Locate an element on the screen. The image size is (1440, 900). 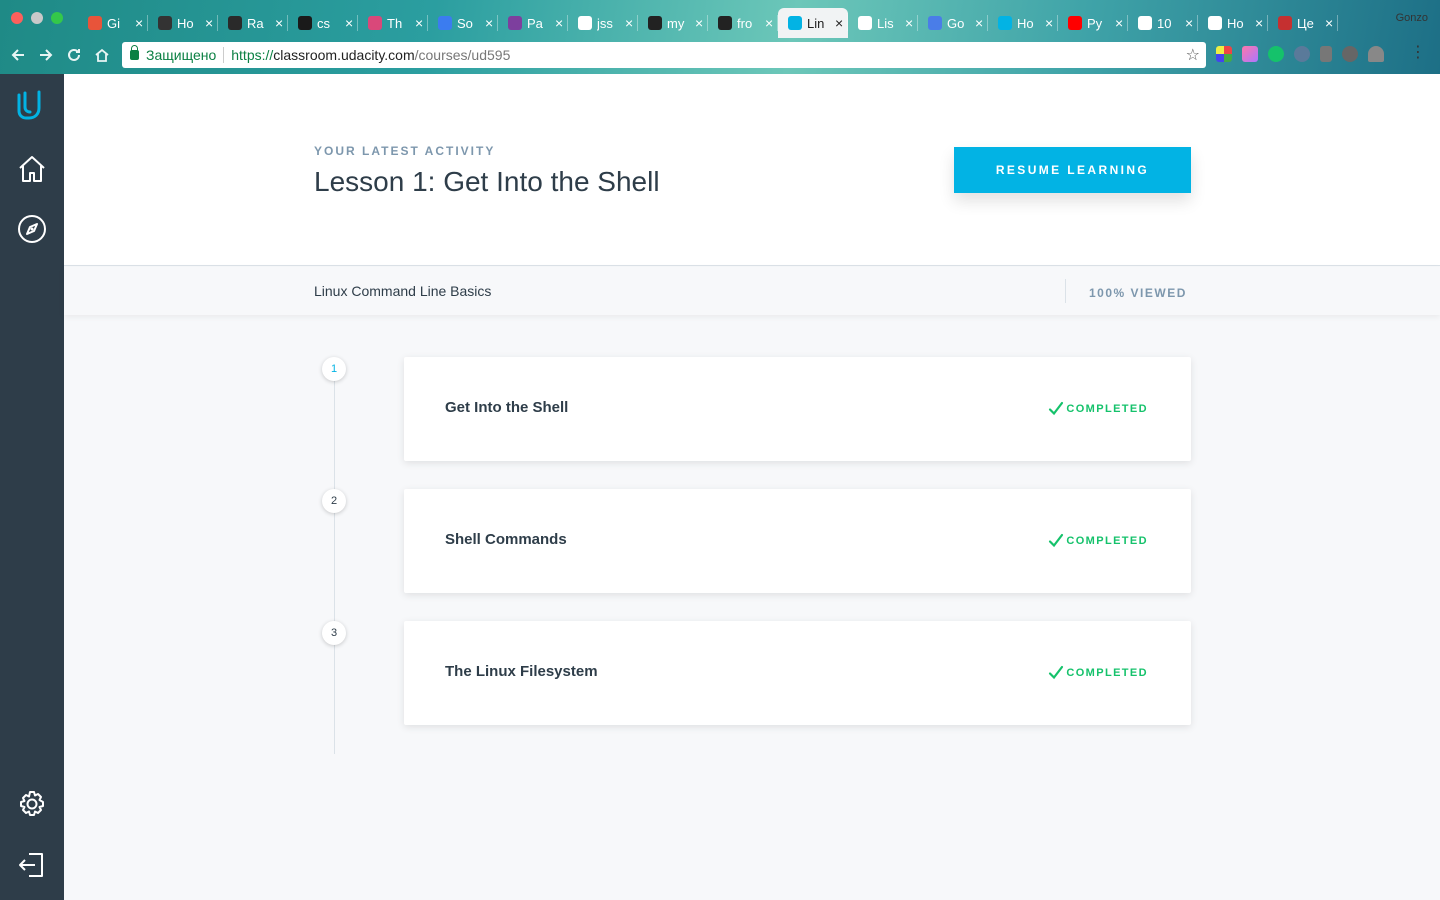
extensions-area is located at coordinates (1300, 54).